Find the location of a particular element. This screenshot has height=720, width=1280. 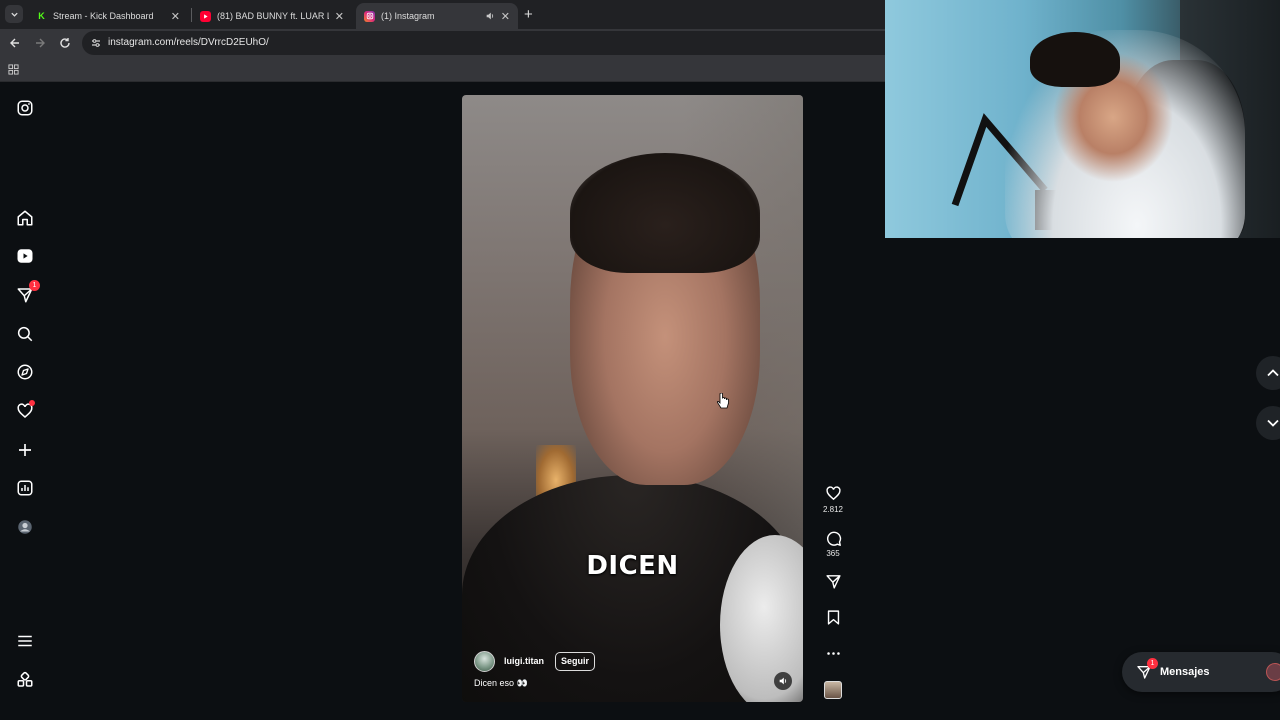

explore-icon is located at coordinates (25, 372).